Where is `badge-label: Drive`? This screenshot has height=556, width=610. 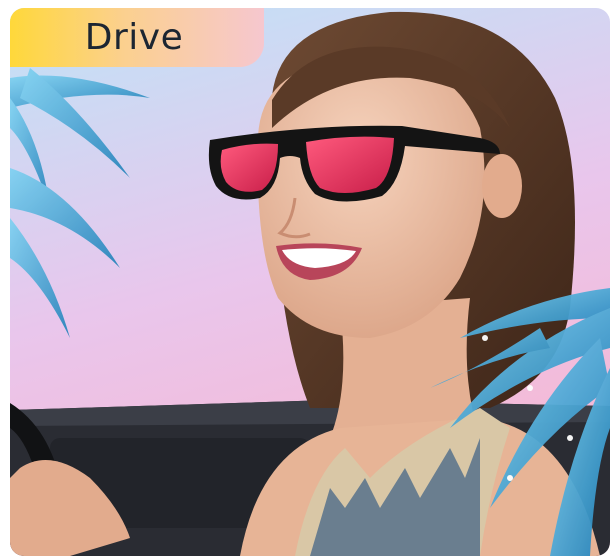
badge-label: Drive is located at coordinates (134, 37).